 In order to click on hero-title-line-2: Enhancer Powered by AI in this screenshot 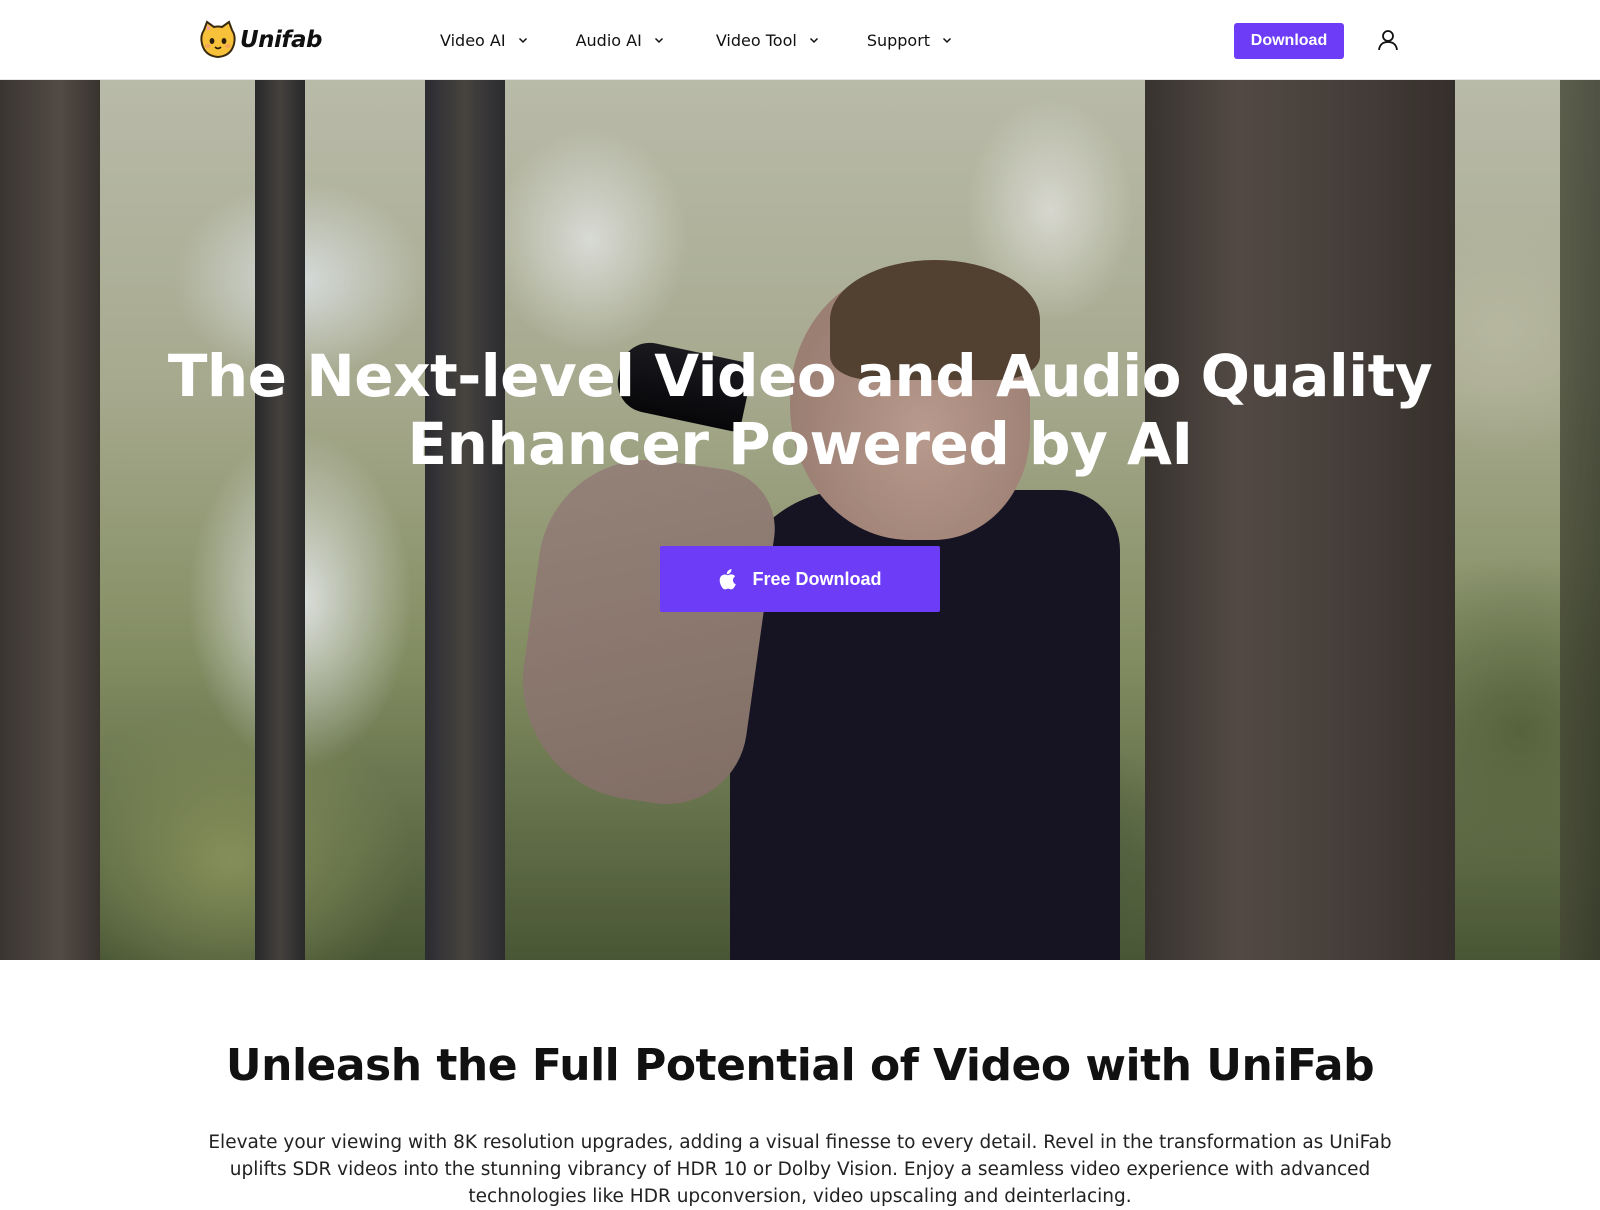, I will do `click(800, 444)`.